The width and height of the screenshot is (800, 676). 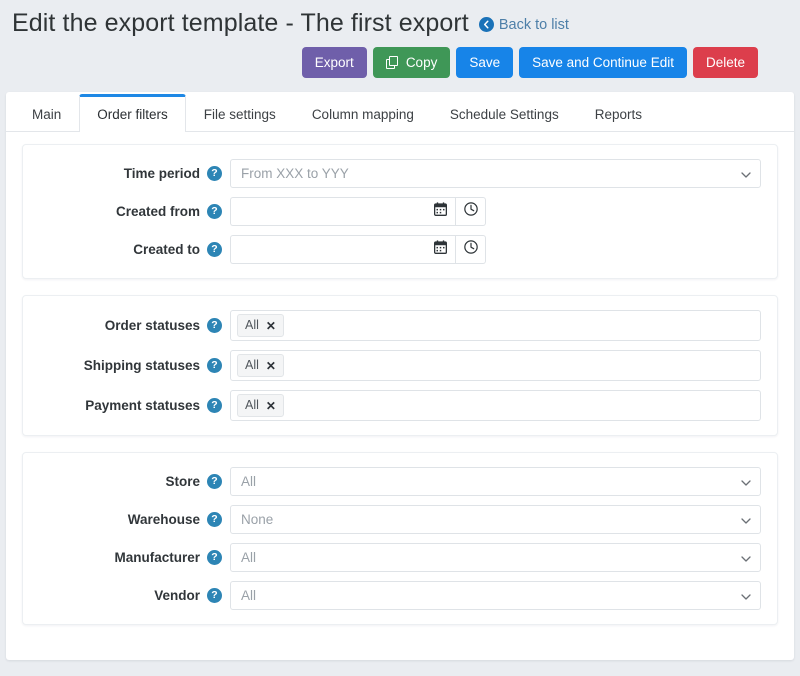 I want to click on multiselect-shipping-statuses: All ✕, so click(x=495, y=365).